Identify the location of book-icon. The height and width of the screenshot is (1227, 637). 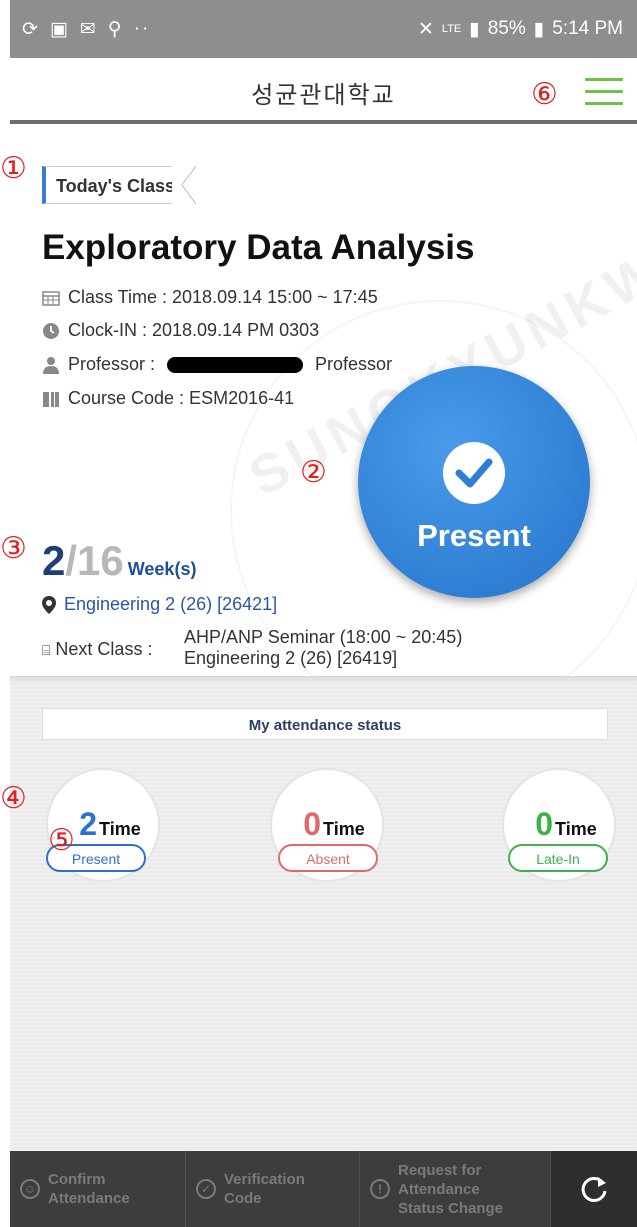
(51, 399).